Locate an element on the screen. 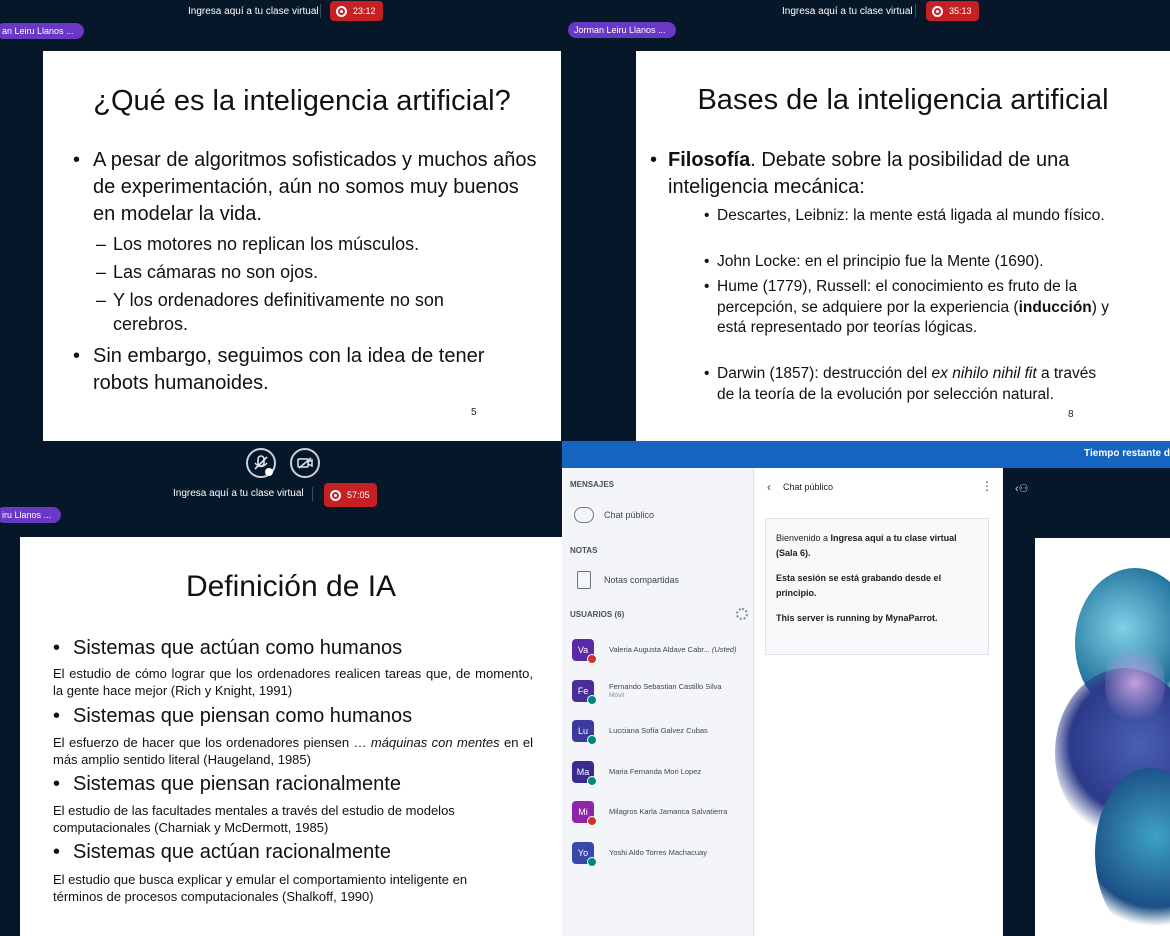  user-name: Lucciana Sofía Galvez Cubas is located at coordinates (658, 730).